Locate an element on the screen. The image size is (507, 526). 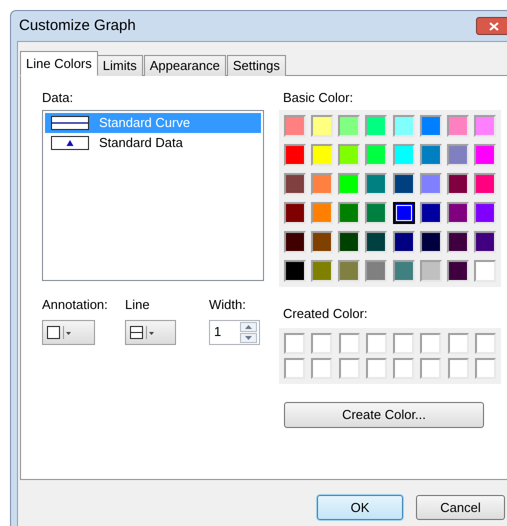
window-title: Customize Graph is located at coordinates (77, 26).